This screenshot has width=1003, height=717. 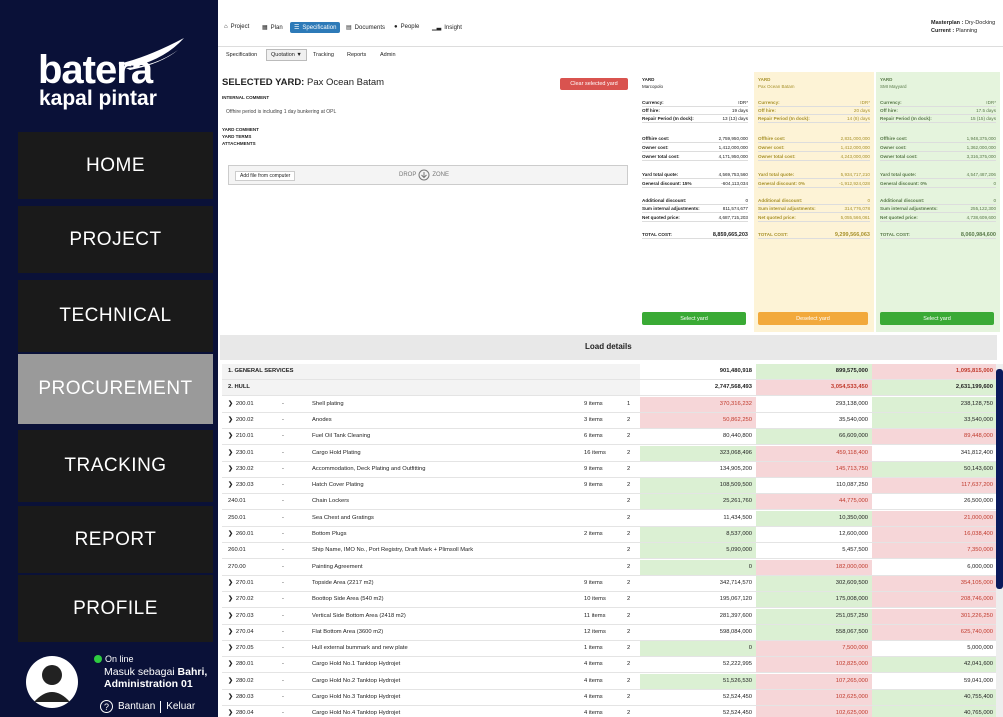 I want to click on logout-link: Keluar, so click(x=180, y=706).